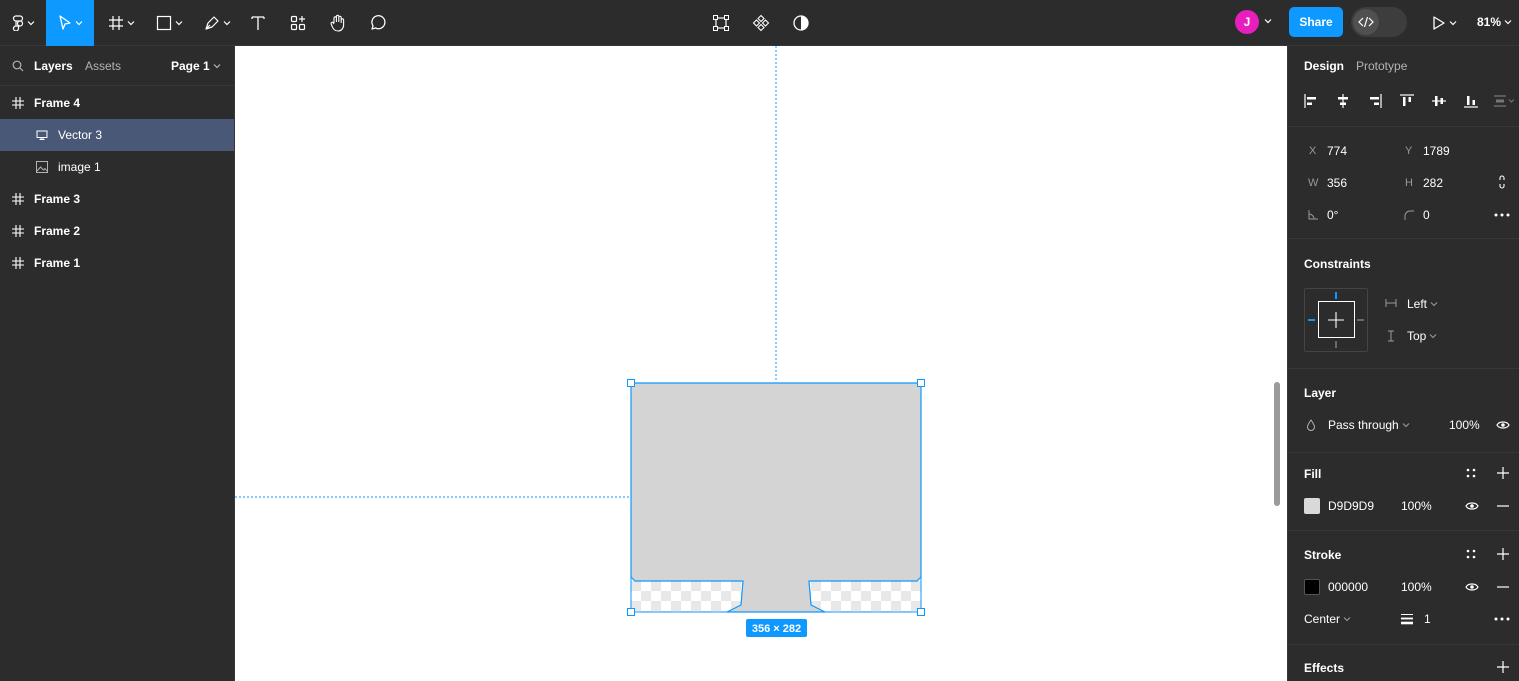 This screenshot has height=681, width=1519. I want to click on code-icon, so click(1366, 22).